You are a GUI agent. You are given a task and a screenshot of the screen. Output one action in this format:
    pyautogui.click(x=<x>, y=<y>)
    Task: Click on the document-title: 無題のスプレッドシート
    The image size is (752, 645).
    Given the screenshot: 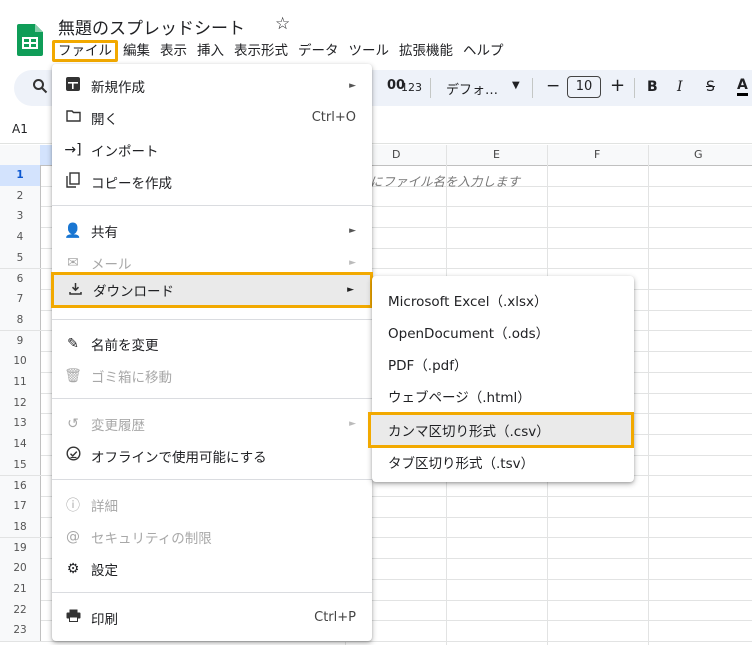 What is the action you would take?
    pyautogui.click(x=151, y=26)
    